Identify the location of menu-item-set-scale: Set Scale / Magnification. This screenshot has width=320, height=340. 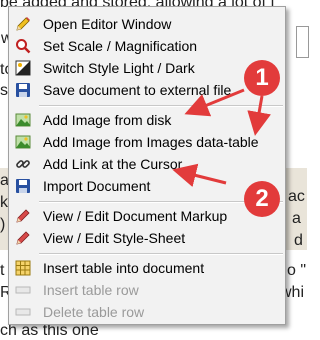
(147, 46).